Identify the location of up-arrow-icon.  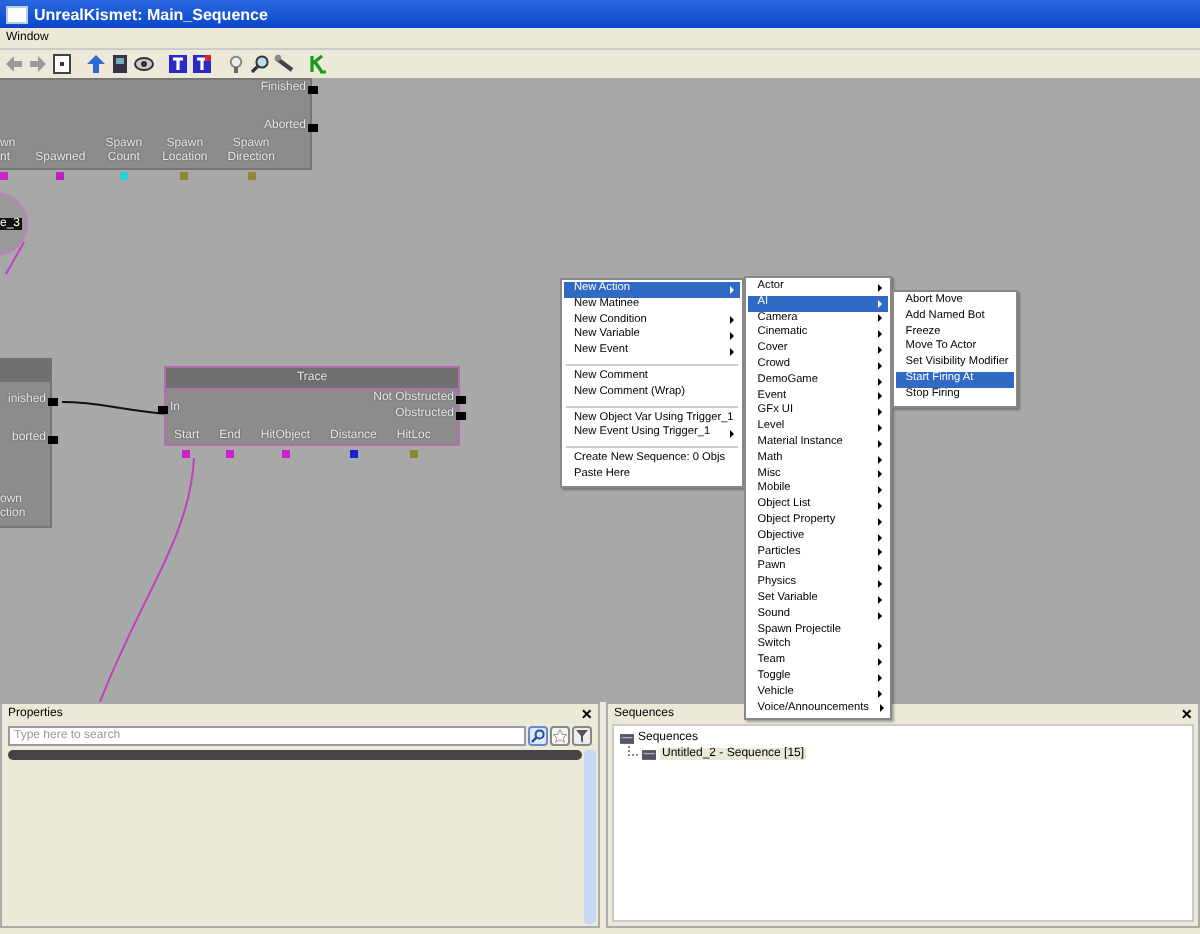
(96, 64).